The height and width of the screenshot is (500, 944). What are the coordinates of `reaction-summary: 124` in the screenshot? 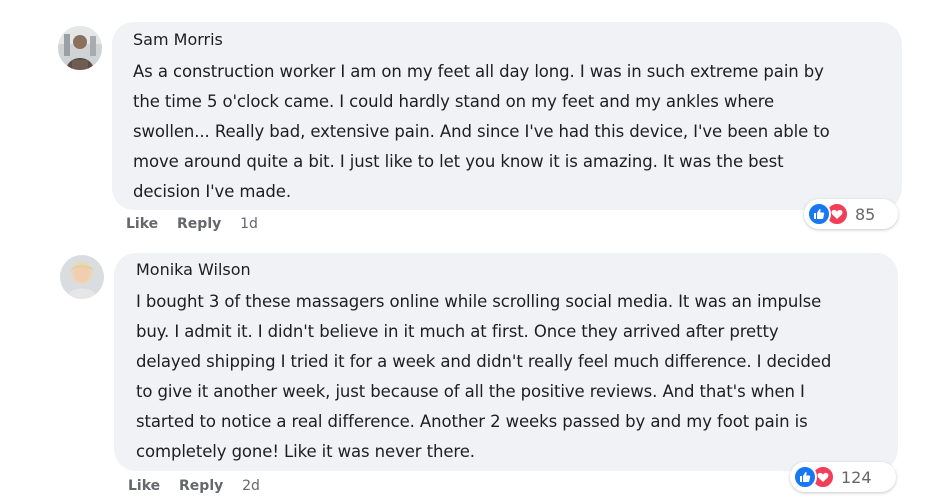 It's located at (843, 477).